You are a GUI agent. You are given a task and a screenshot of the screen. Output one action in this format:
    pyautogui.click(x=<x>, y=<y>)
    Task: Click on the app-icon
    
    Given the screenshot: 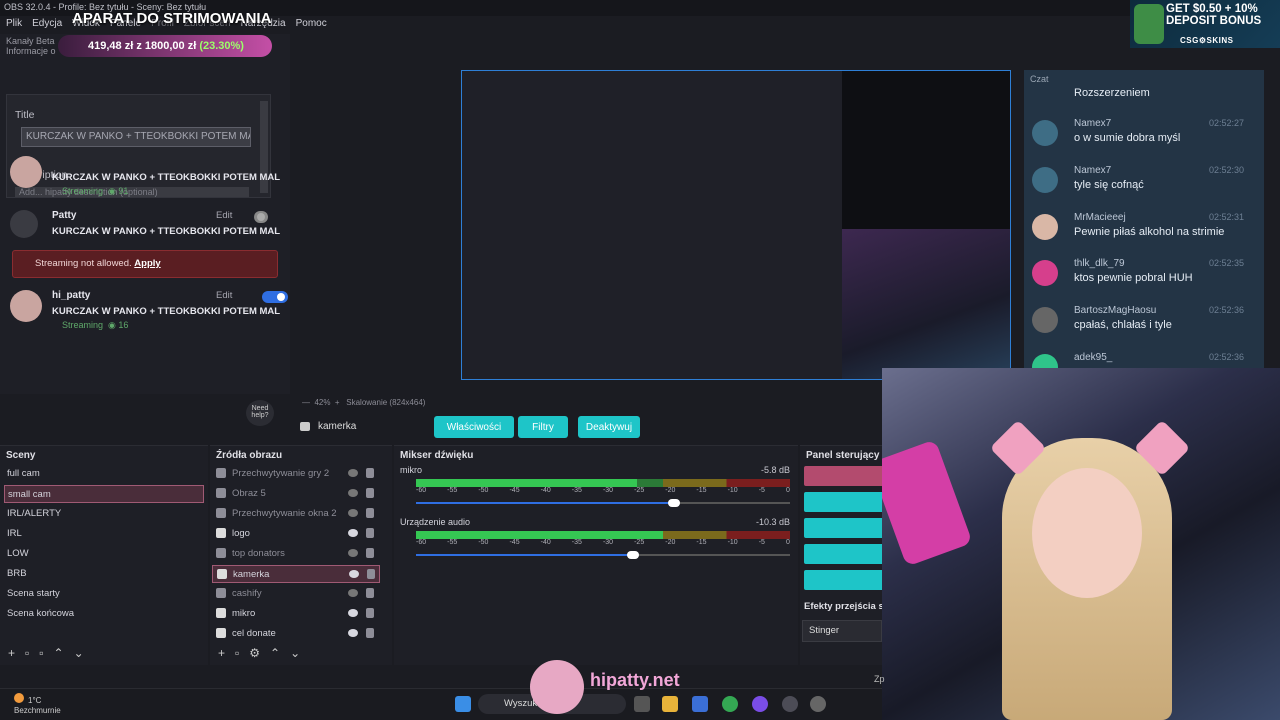 What is the action you would take?
    pyautogui.click(x=760, y=704)
    